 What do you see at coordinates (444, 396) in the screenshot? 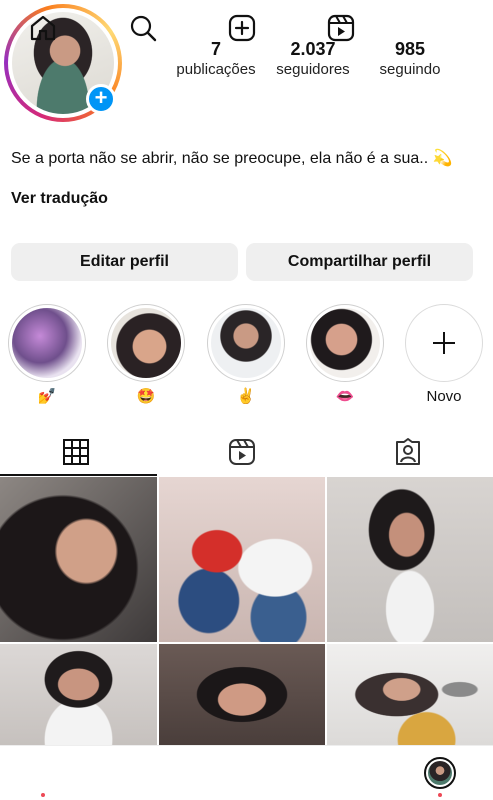
I see `highlight-caption: Novo` at bounding box center [444, 396].